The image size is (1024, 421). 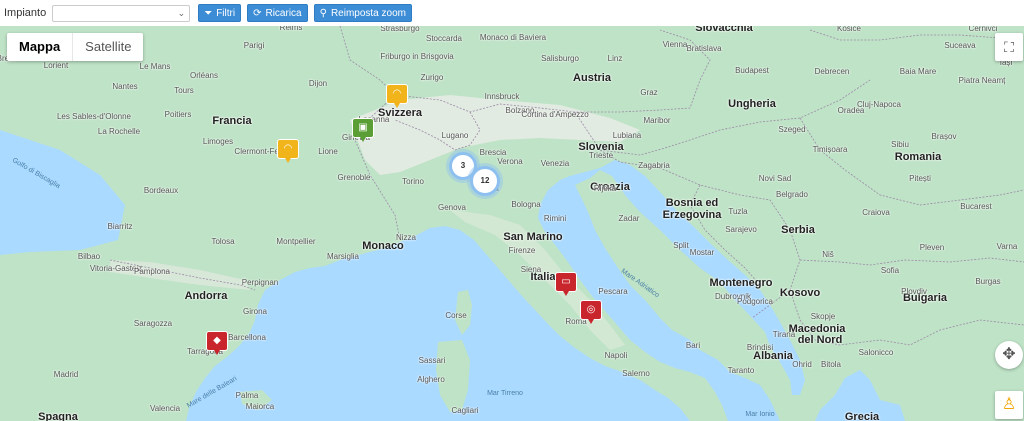 What do you see at coordinates (760, 414) in the screenshot?
I see `sea-label: Mar Ionio` at bounding box center [760, 414].